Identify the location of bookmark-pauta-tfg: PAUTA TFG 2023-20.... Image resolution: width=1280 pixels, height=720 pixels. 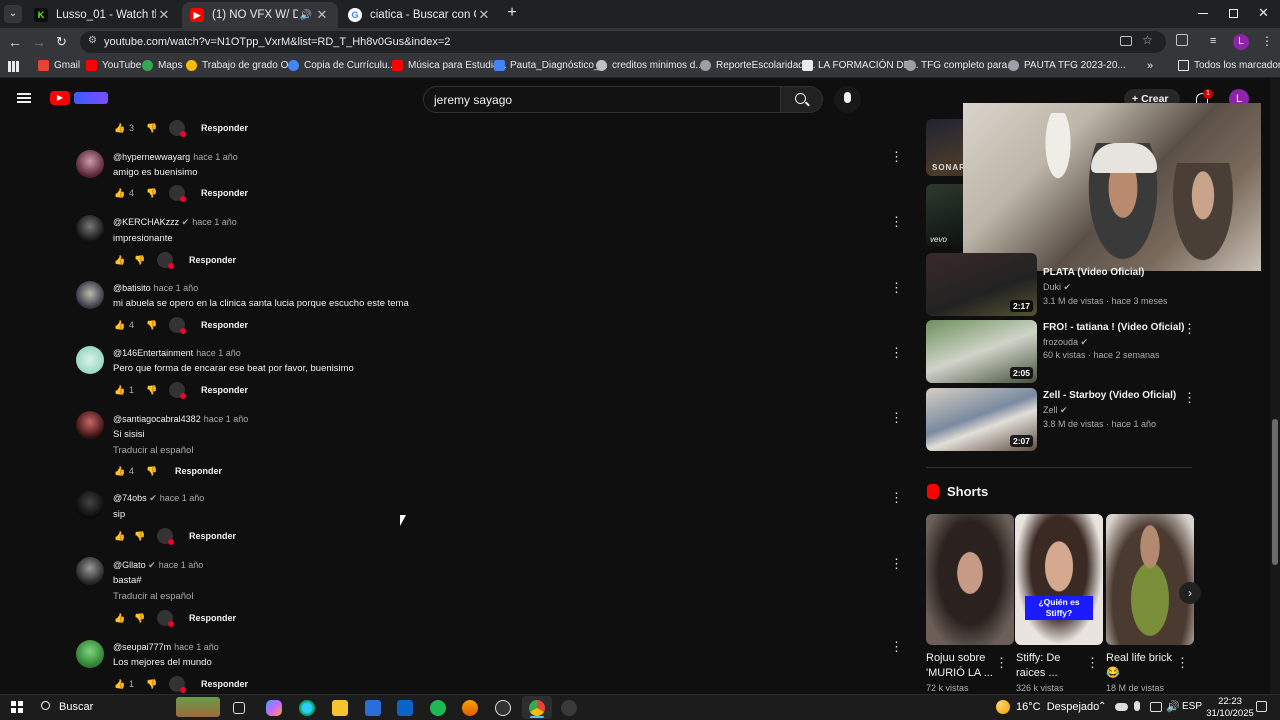
(1067, 65).